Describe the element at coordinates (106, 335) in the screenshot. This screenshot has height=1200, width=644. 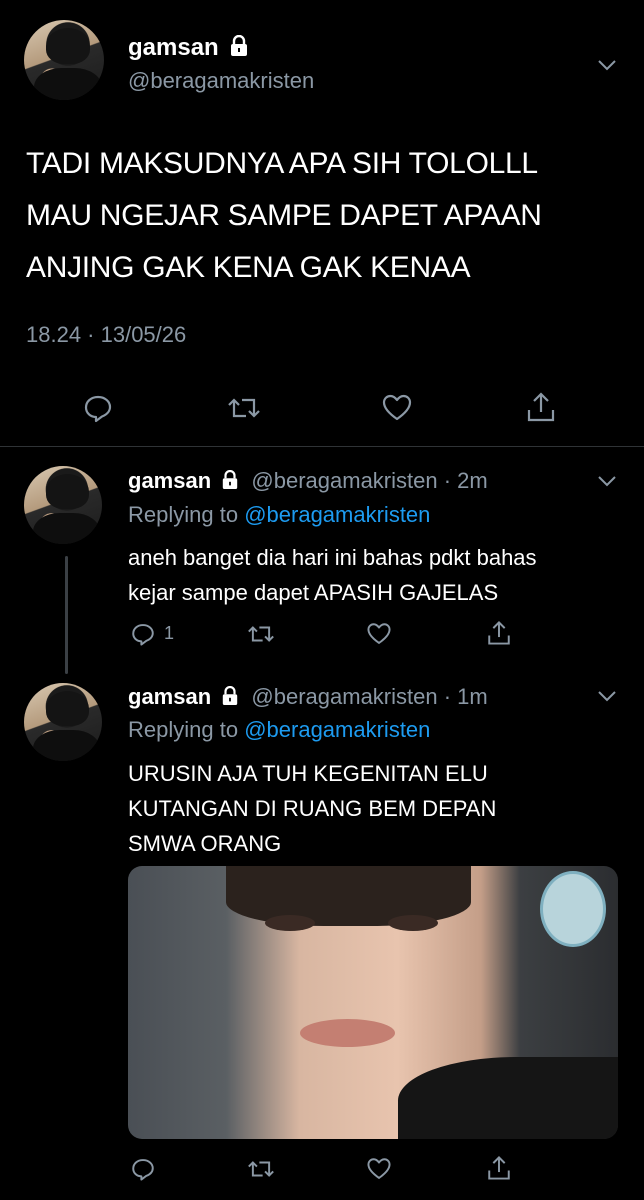
I see `timestamp: 18.24 · 13/05/26` at that location.